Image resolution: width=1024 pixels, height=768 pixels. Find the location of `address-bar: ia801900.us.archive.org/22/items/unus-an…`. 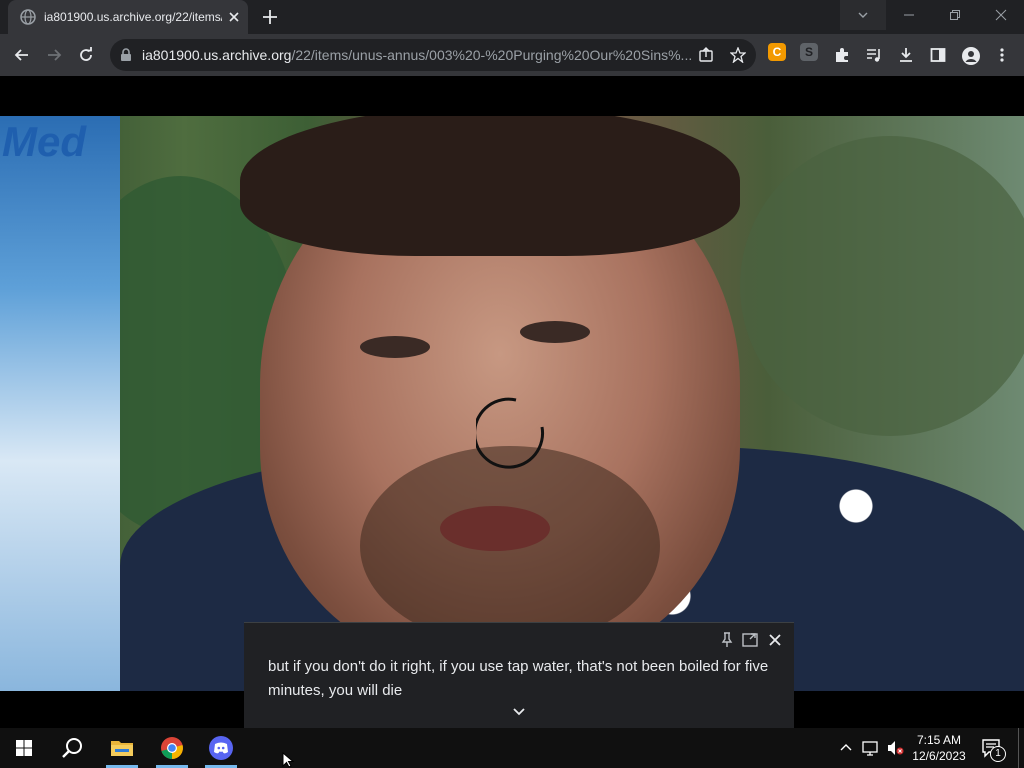

address-bar: ia801900.us.archive.org/22/items/unus-an… is located at coordinates (433, 55).